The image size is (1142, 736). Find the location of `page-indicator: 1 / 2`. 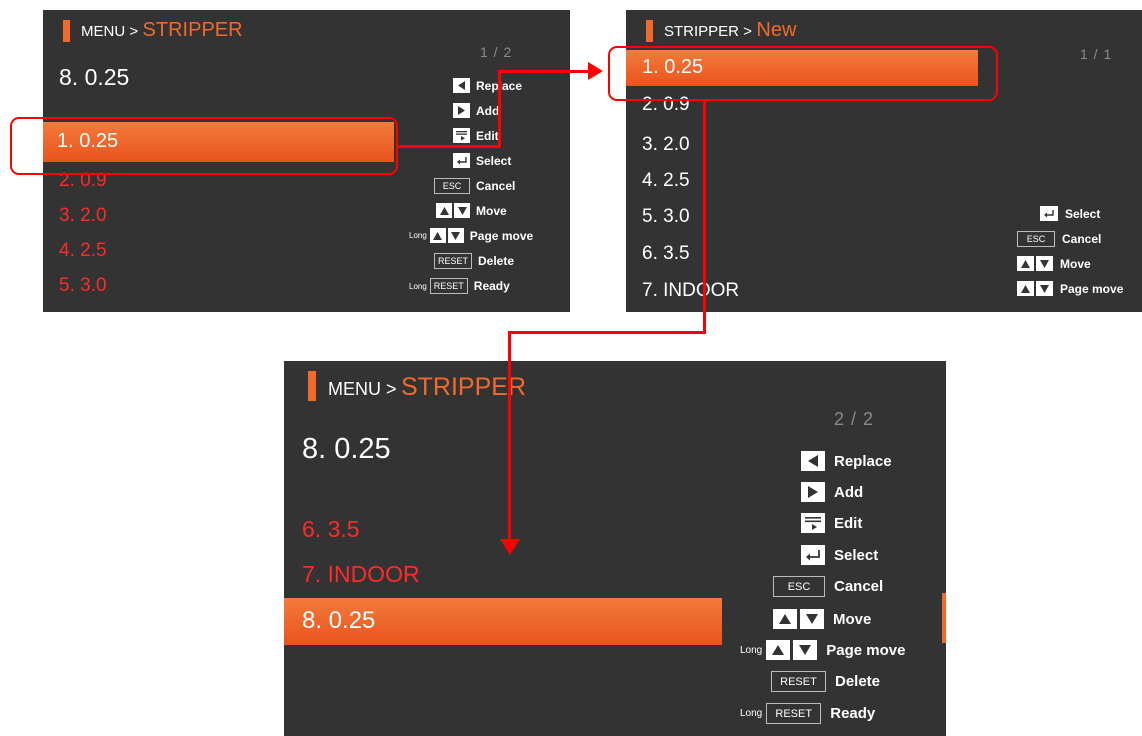

page-indicator: 1 / 2 is located at coordinates (496, 52).